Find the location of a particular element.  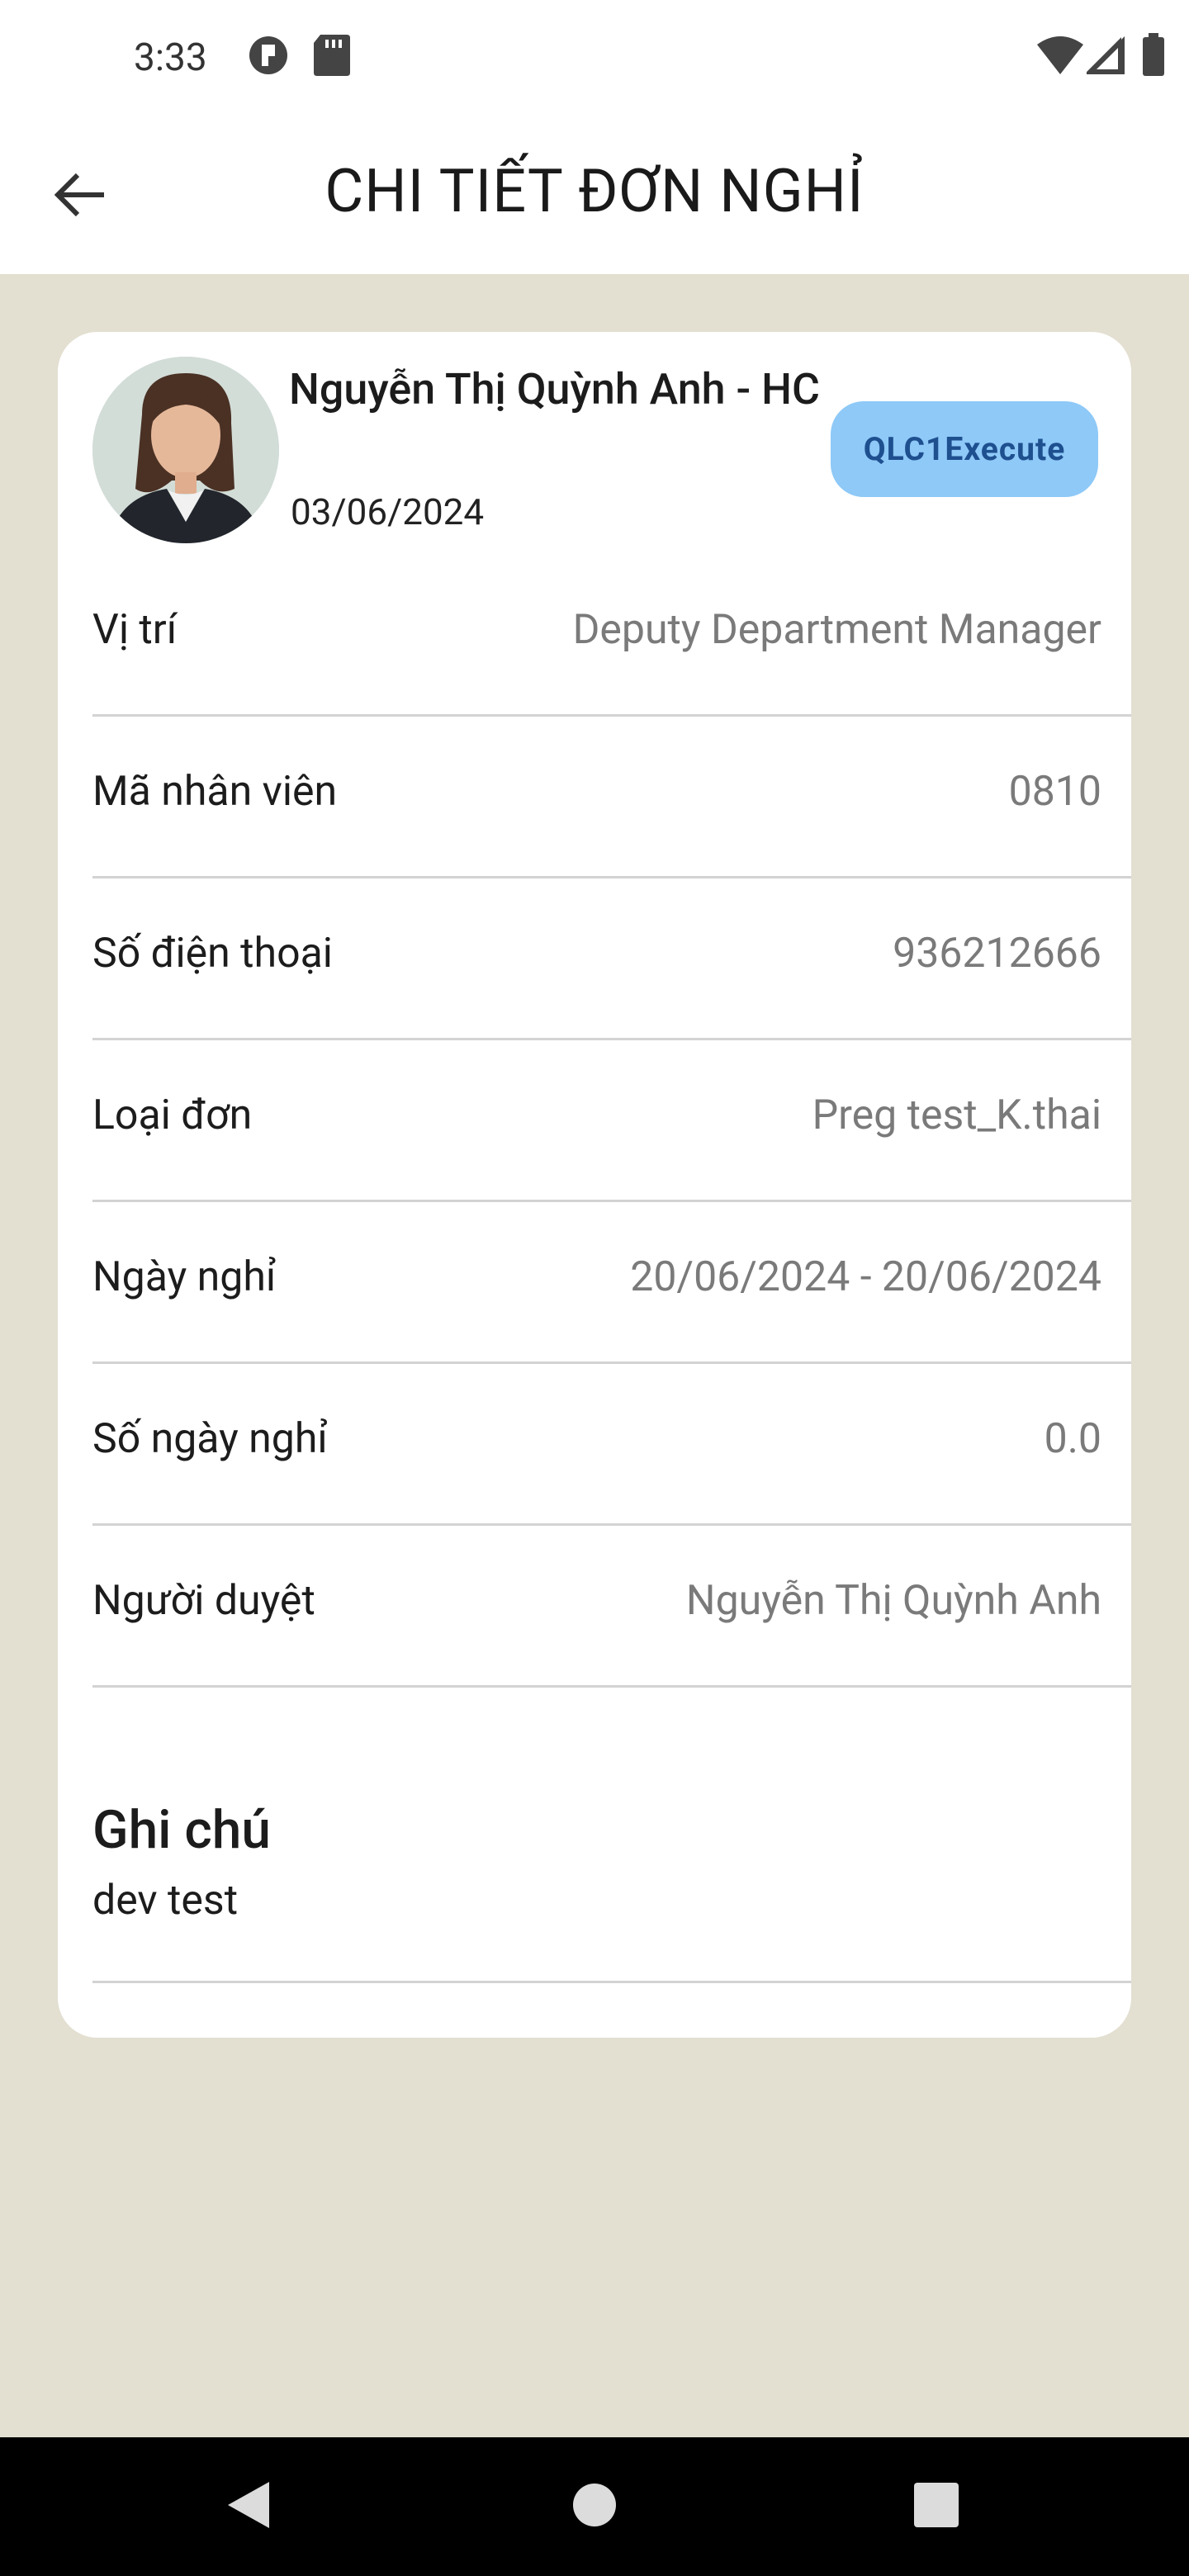

detail-value: Preg test_K.thai is located at coordinates (956, 1115).